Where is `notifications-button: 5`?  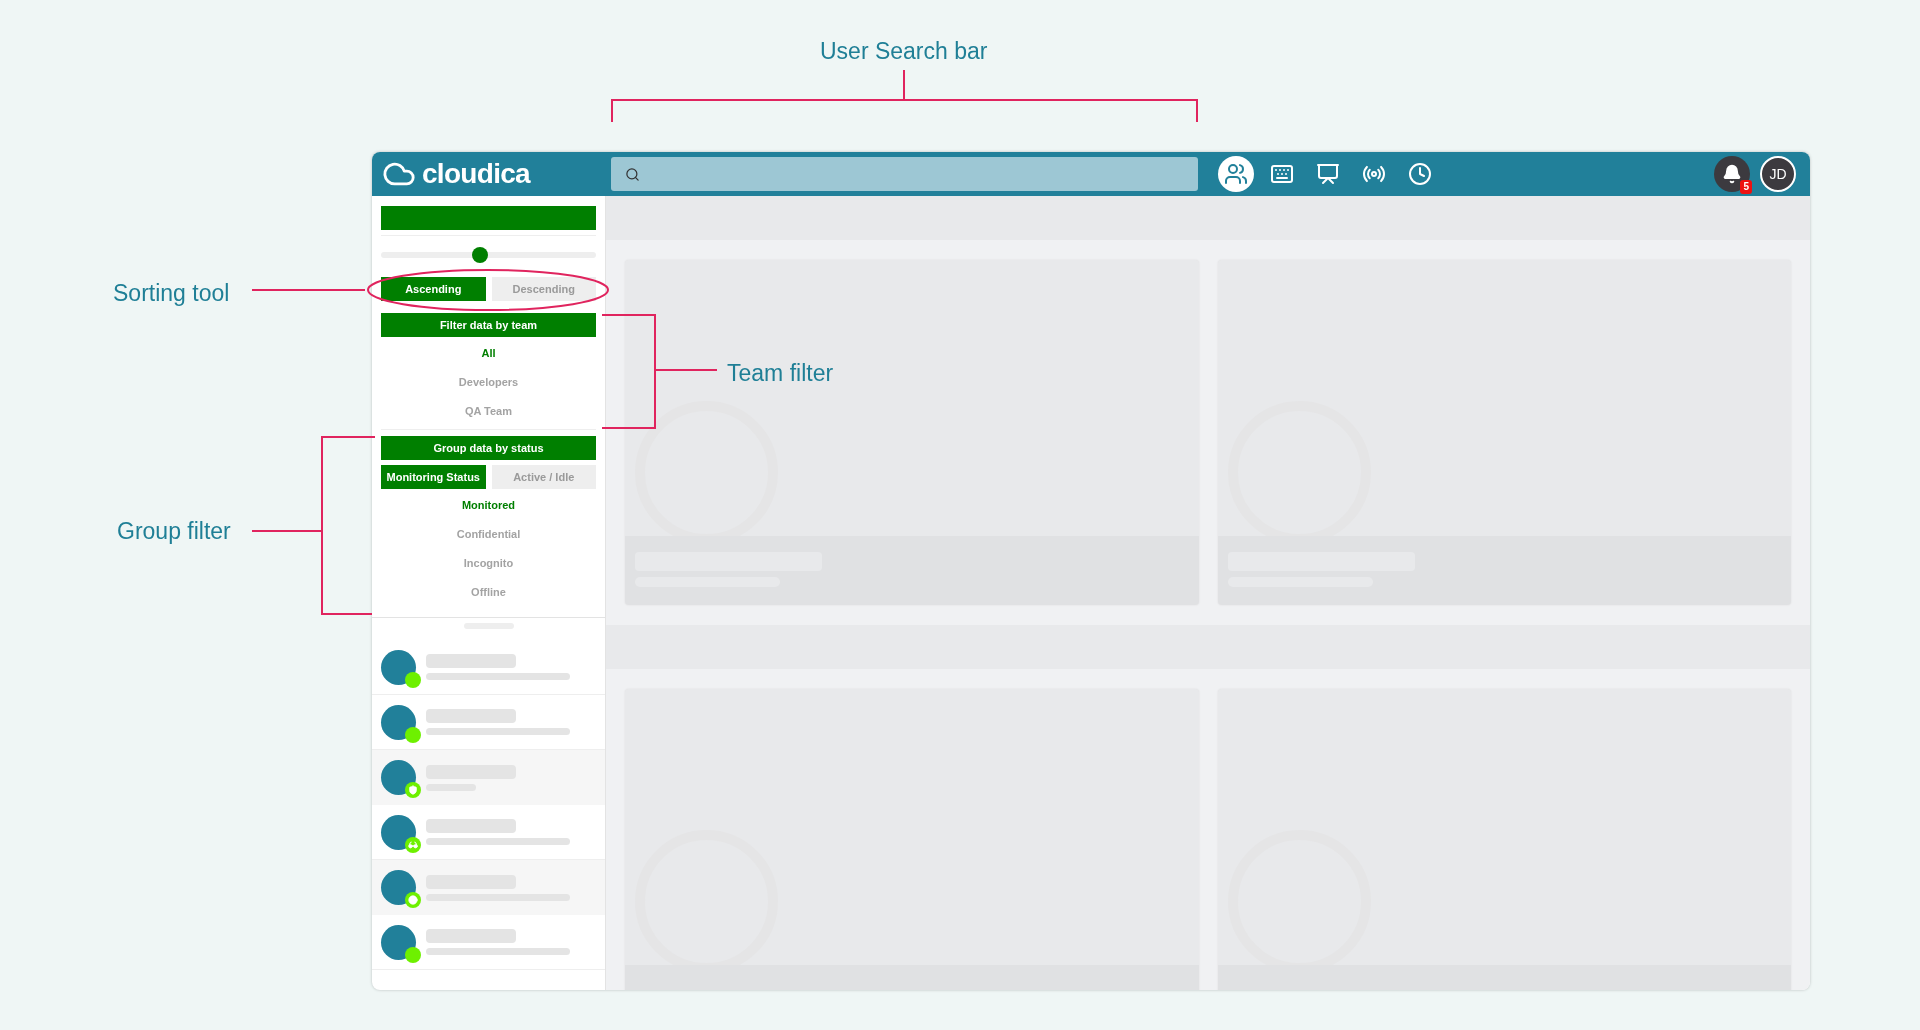
notifications-button: 5 is located at coordinates (1732, 174).